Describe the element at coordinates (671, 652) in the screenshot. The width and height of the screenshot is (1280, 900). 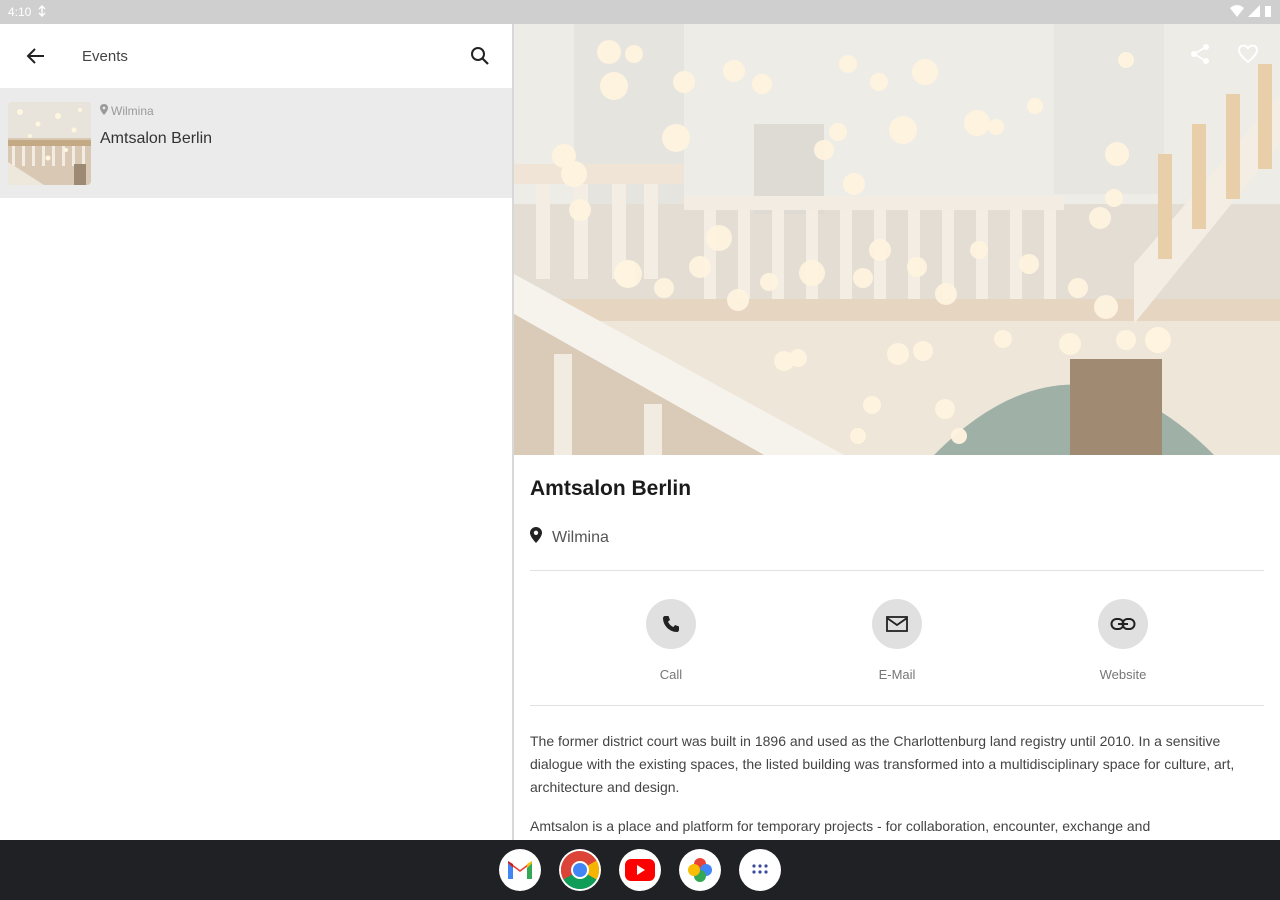
I see `call-button: Call` at that location.